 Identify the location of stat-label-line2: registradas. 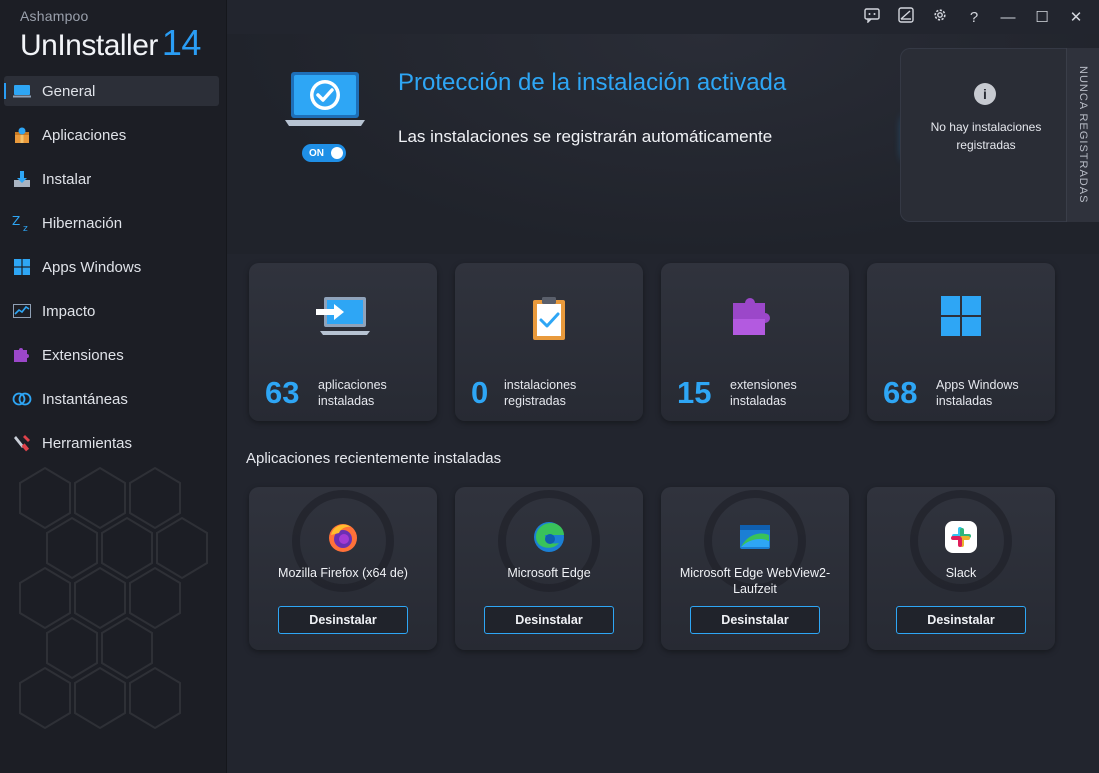
(535, 401).